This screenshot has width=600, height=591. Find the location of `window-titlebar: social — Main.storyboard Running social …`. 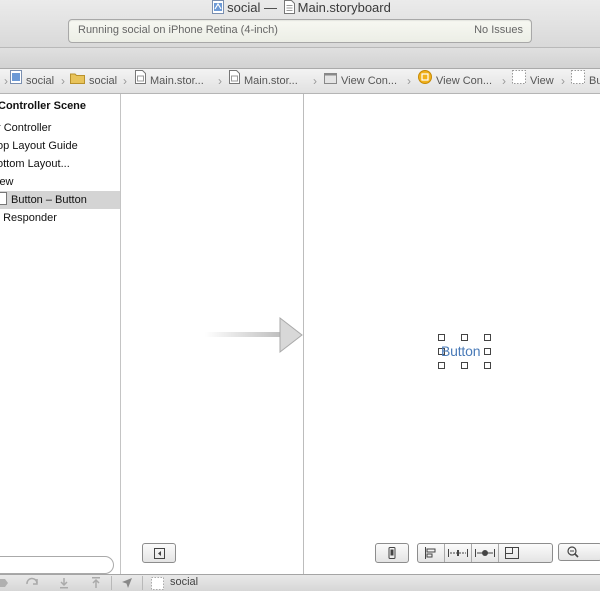

window-titlebar: social — Main.storyboard Running social … is located at coordinates (300, 24).